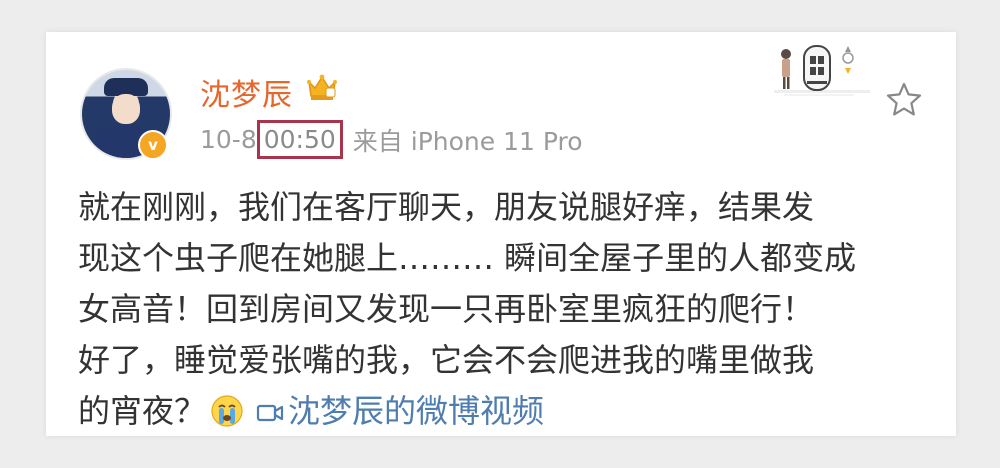 This screenshot has height=468, width=1000. I want to click on post-text-line-5: 的宵夜？ 沈梦辰的微博视频, so click(503, 411).